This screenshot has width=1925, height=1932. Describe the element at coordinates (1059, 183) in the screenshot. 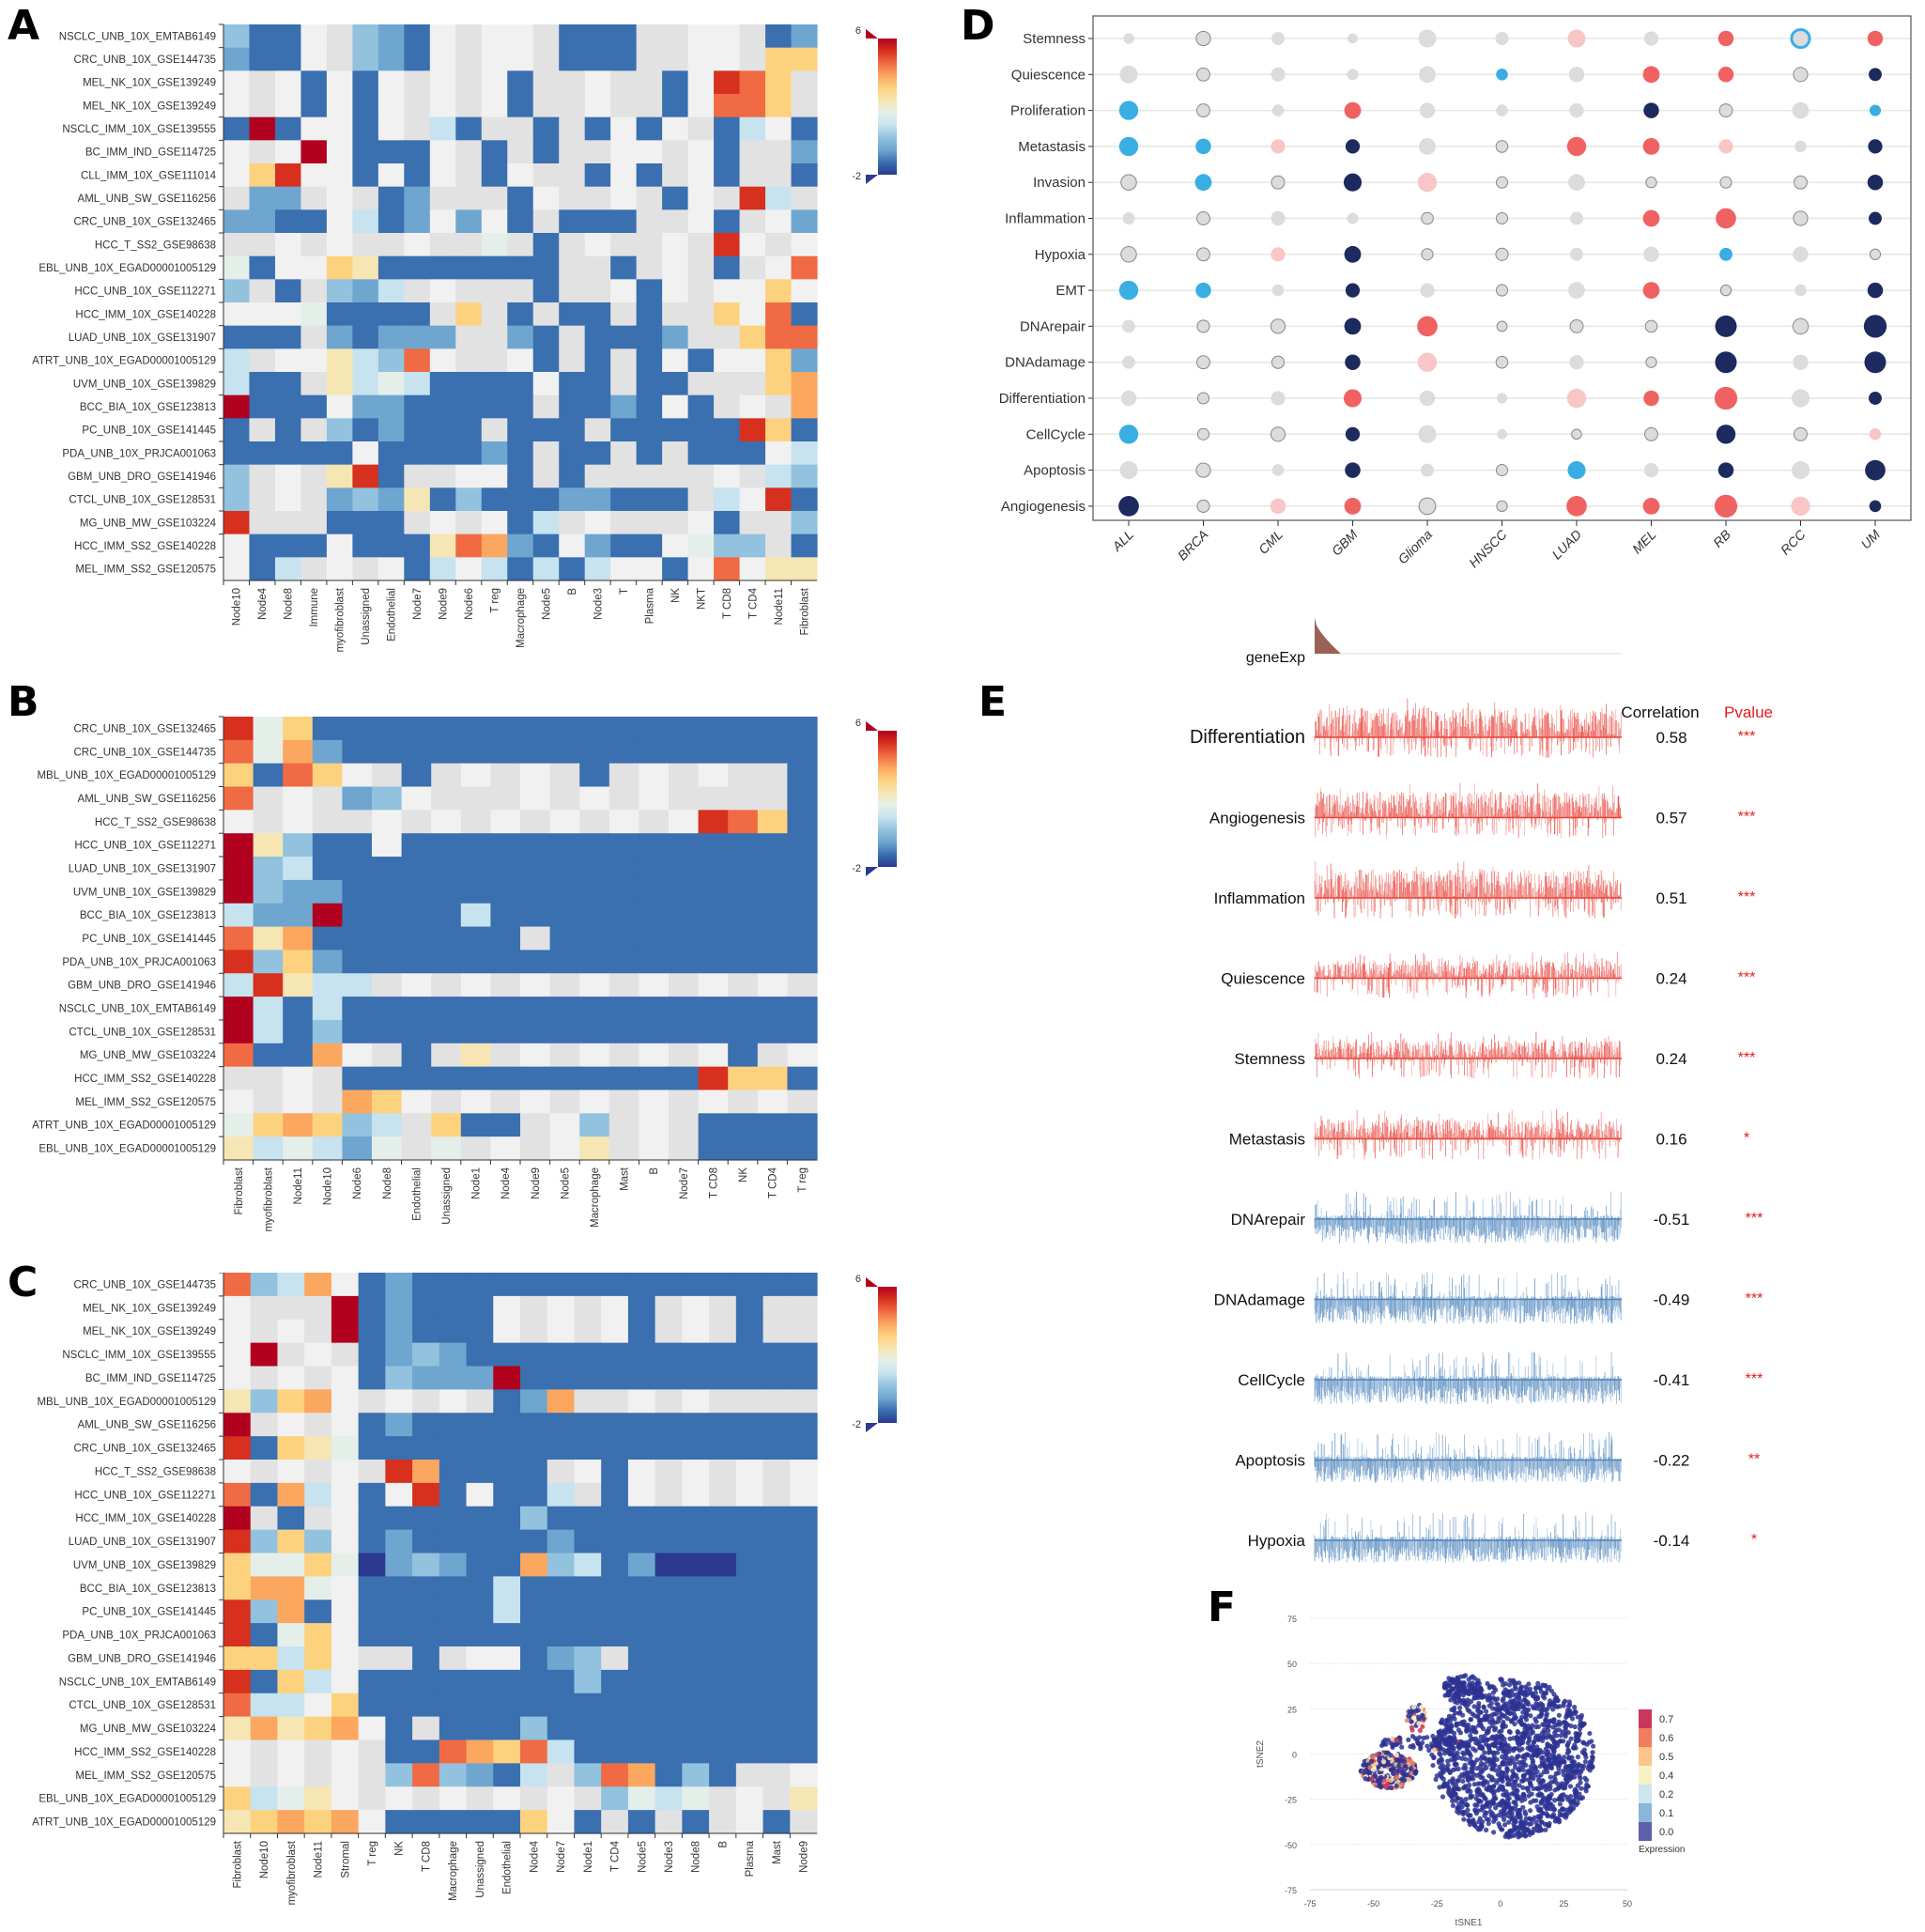

I see `y-tick-label: Invasion` at that location.